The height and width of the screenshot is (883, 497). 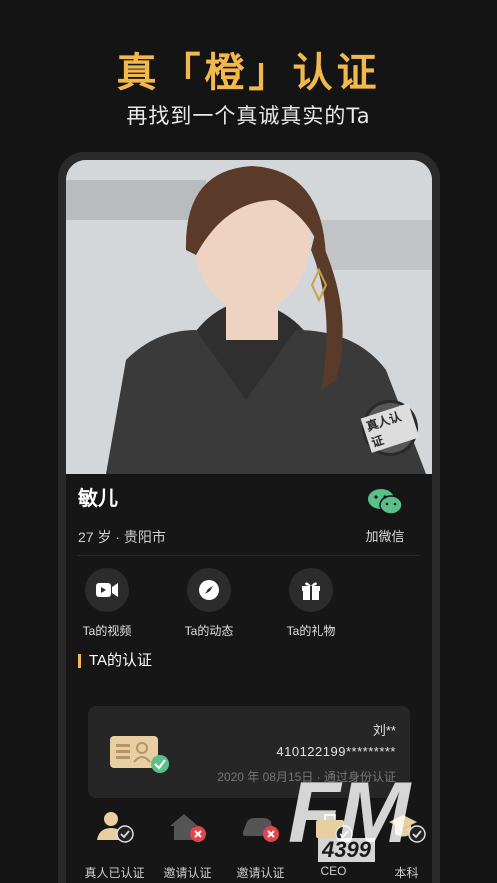 I want to click on badge-car-label: 邀请认证, so click(x=260, y=873).